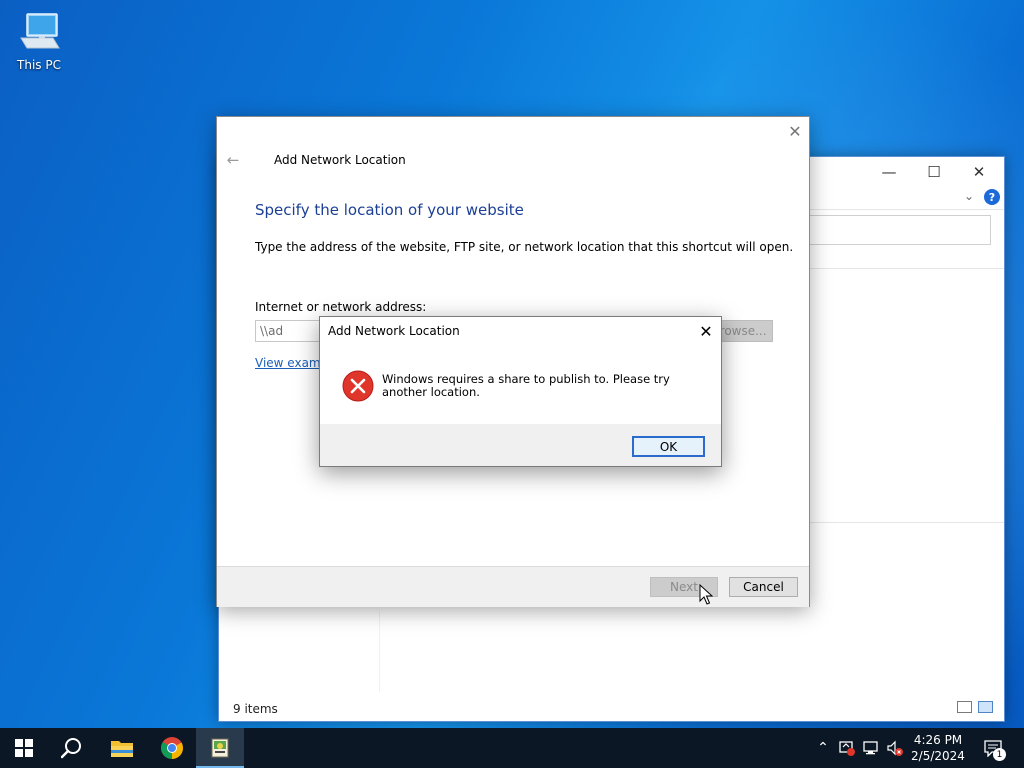  I want to click on folder-icon, so click(122, 749).